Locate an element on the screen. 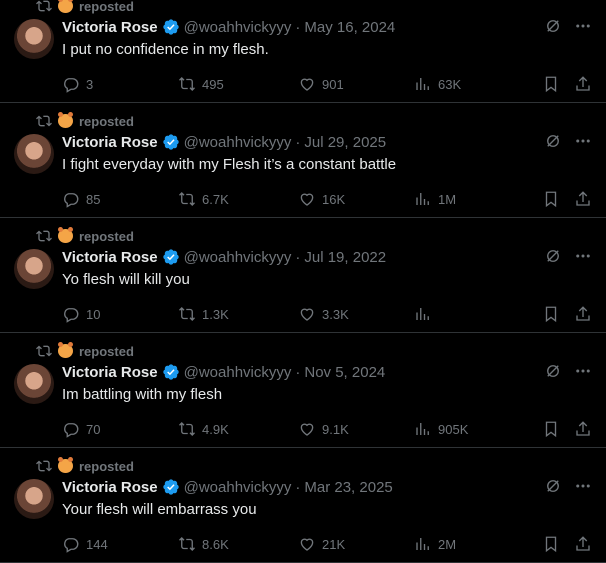 This screenshot has width=606, height=563. repost-button: 6.7K is located at coordinates (238, 199).